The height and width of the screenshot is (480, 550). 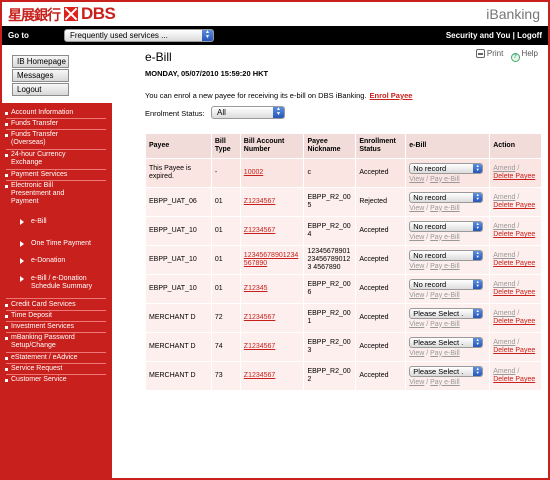 I want to click on security-logoff-links: Security and You | Logoff, so click(x=494, y=35).